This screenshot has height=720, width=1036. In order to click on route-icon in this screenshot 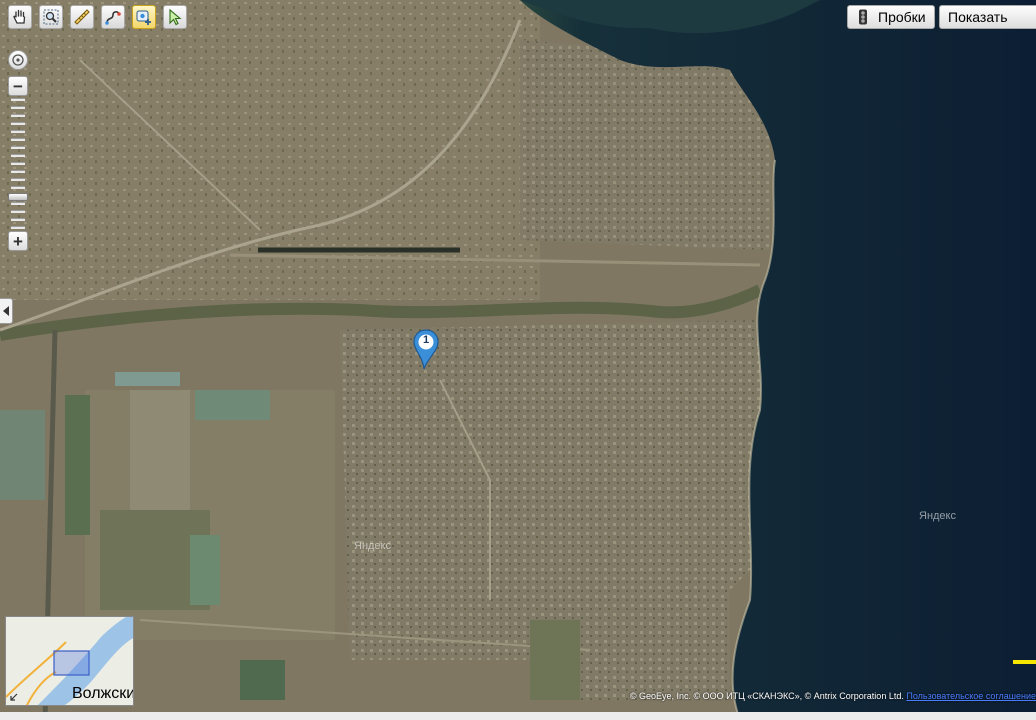, I will do `click(113, 18)`.